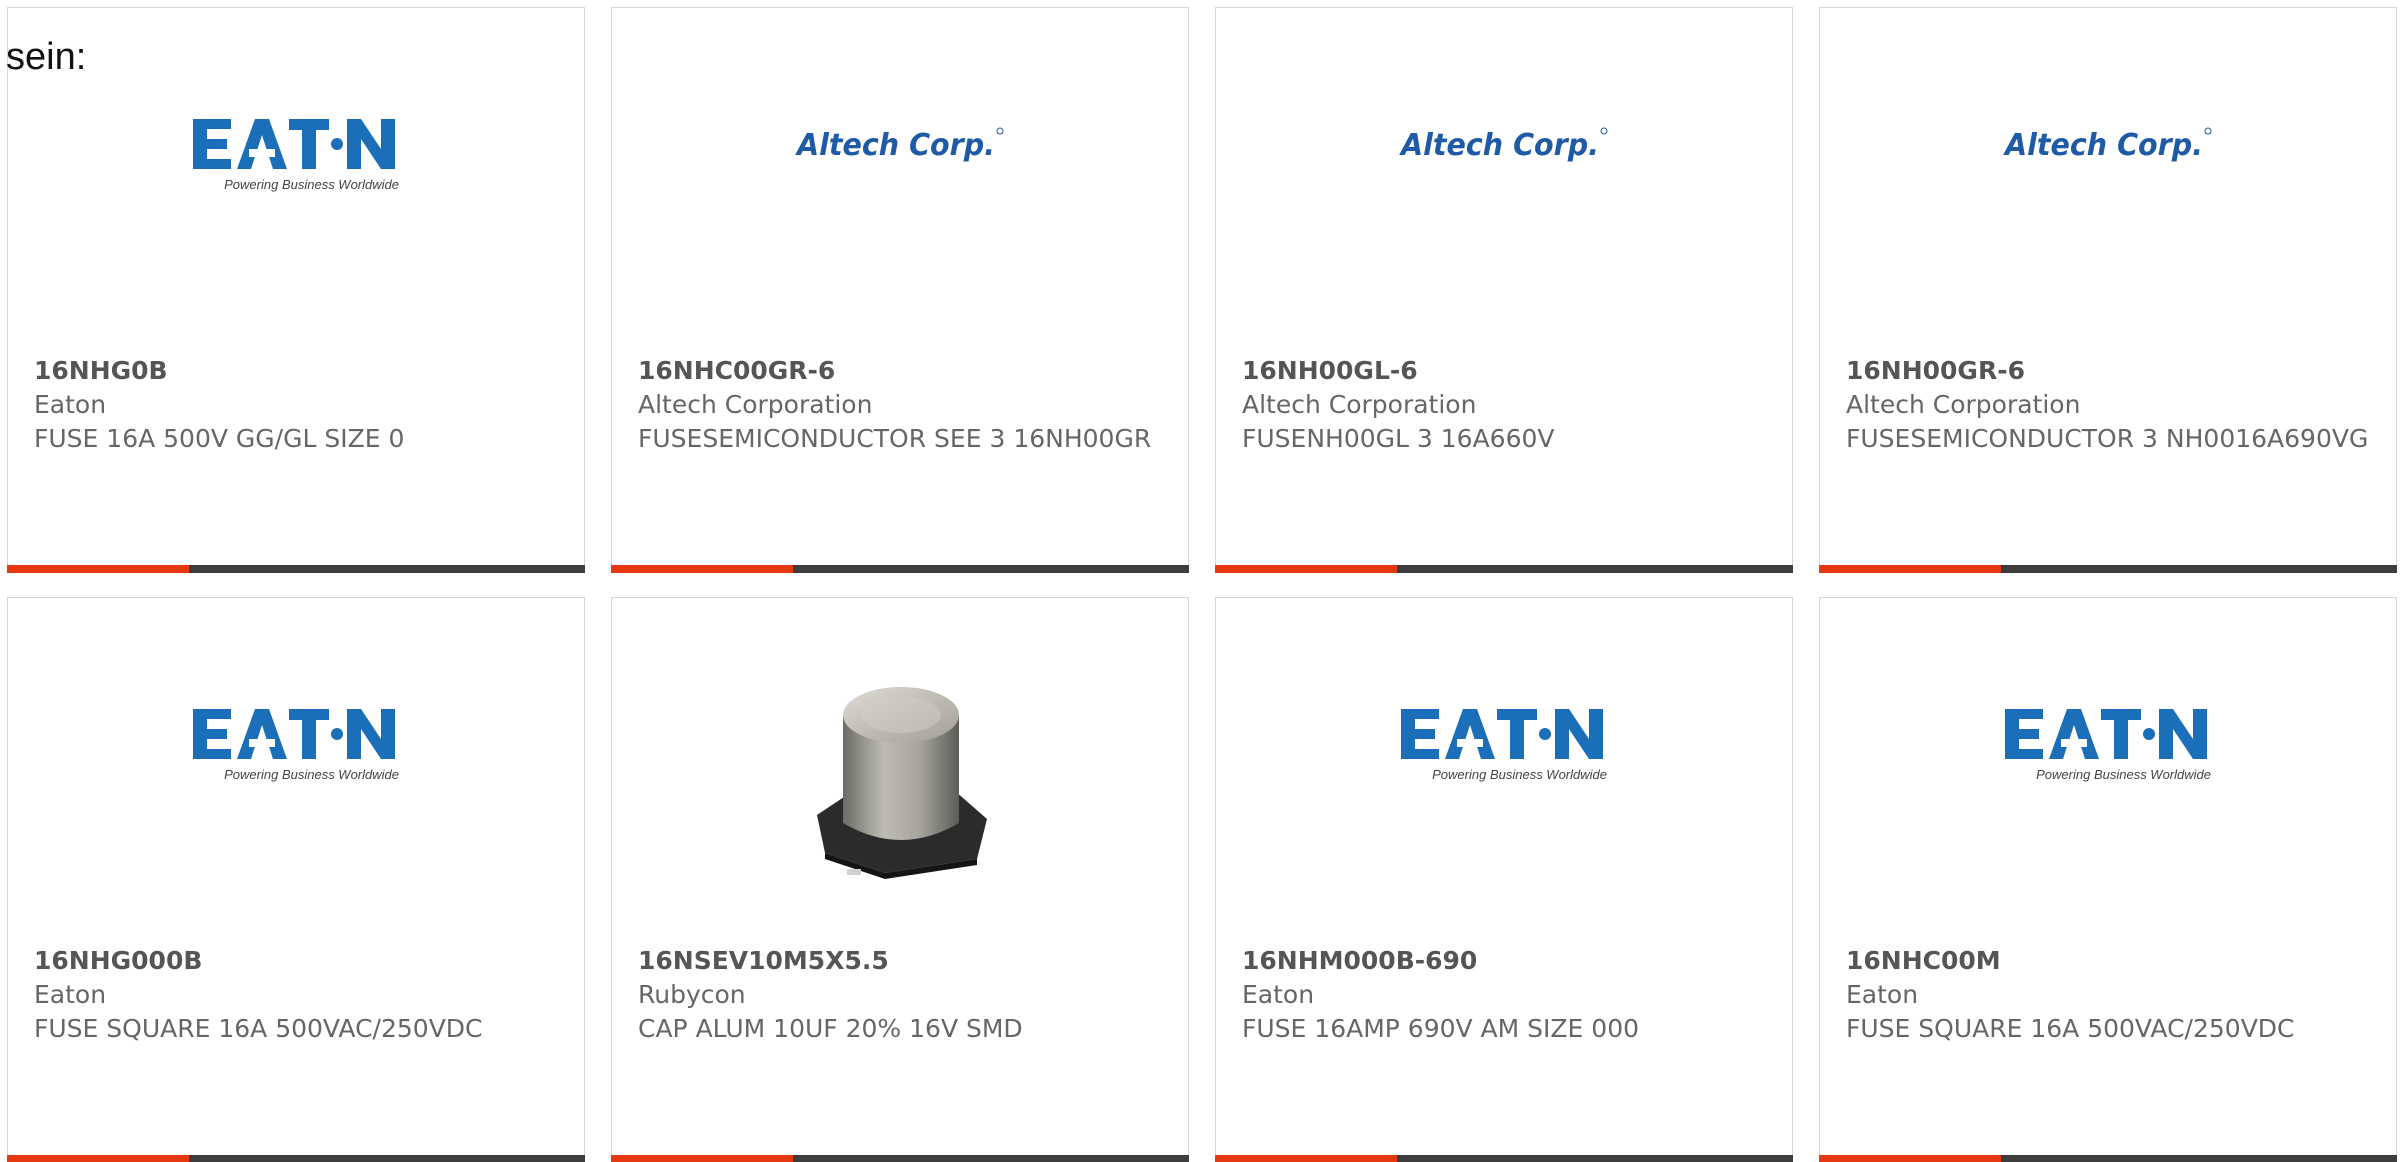  Describe the element at coordinates (46, 57) in the screenshot. I see `intro-text: sein:` at that location.